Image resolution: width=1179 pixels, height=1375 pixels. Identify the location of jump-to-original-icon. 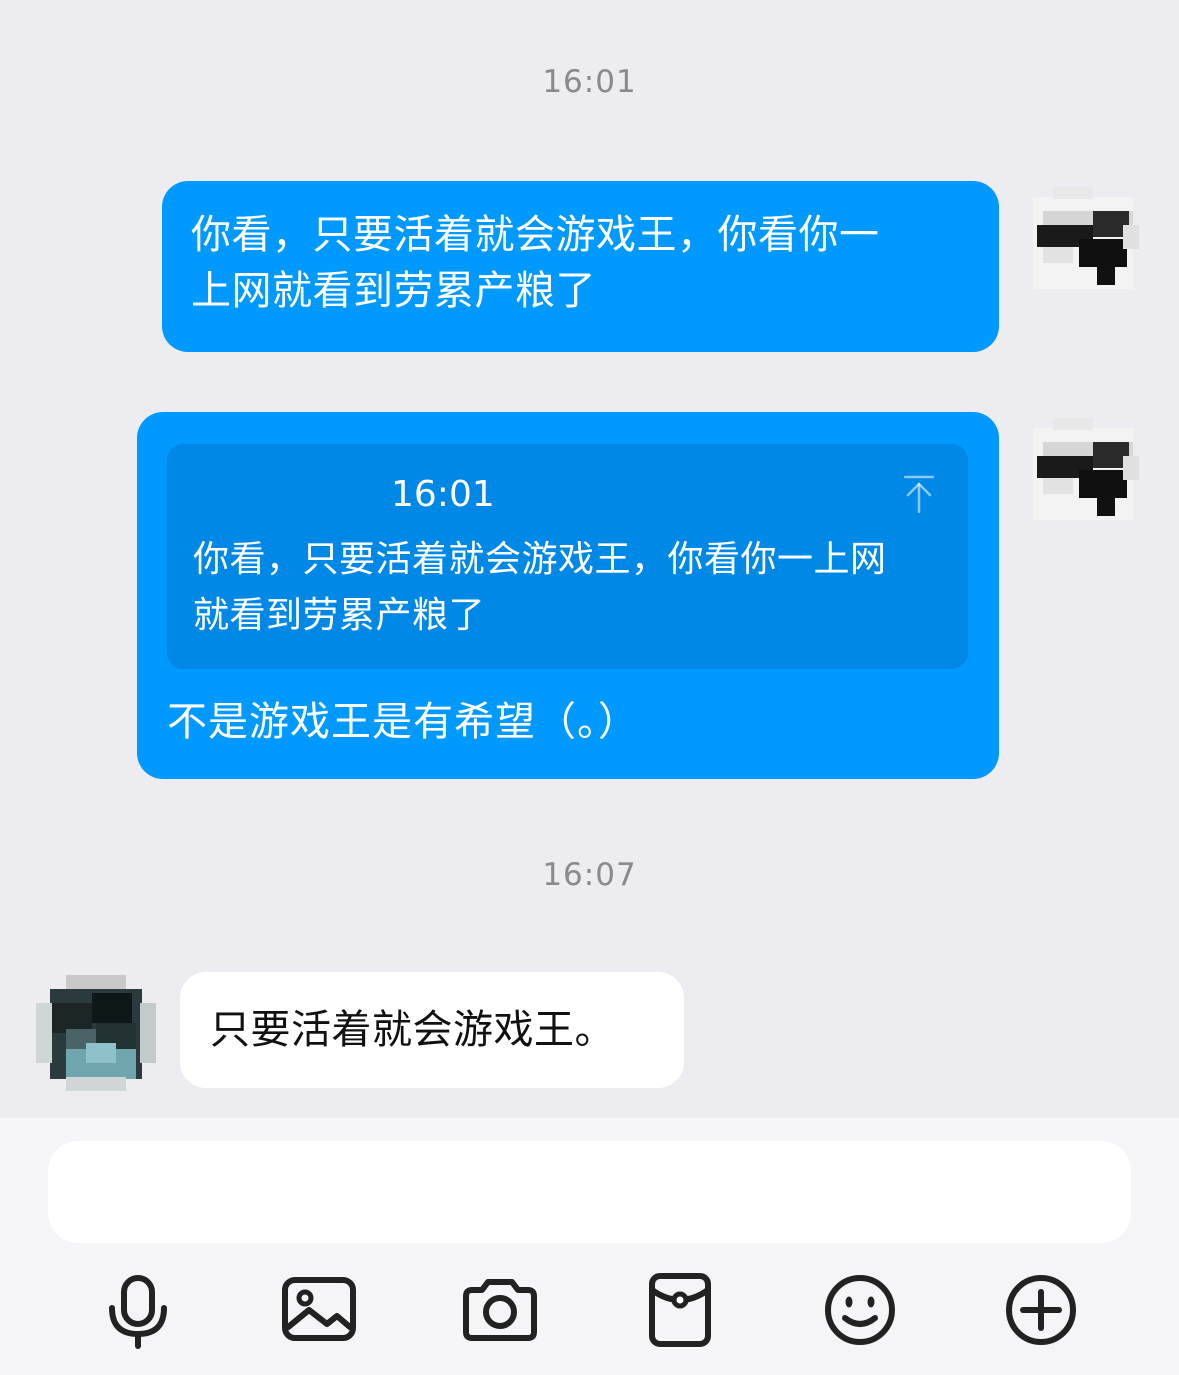
(919, 494).